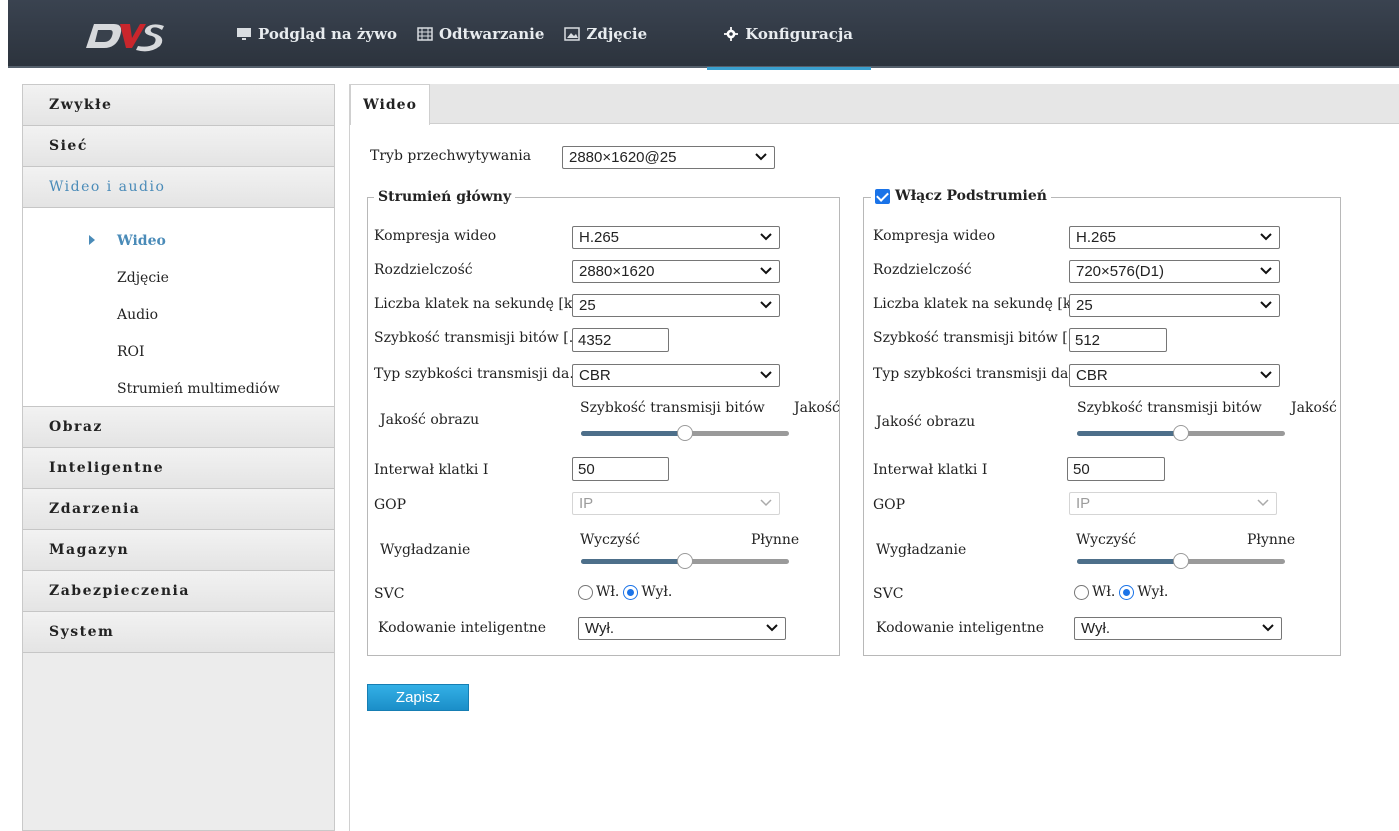 Image resolution: width=1399 pixels, height=831 pixels. Describe the element at coordinates (676, 305) in the screenshot. I see `main-fps-select: 25` at that location.